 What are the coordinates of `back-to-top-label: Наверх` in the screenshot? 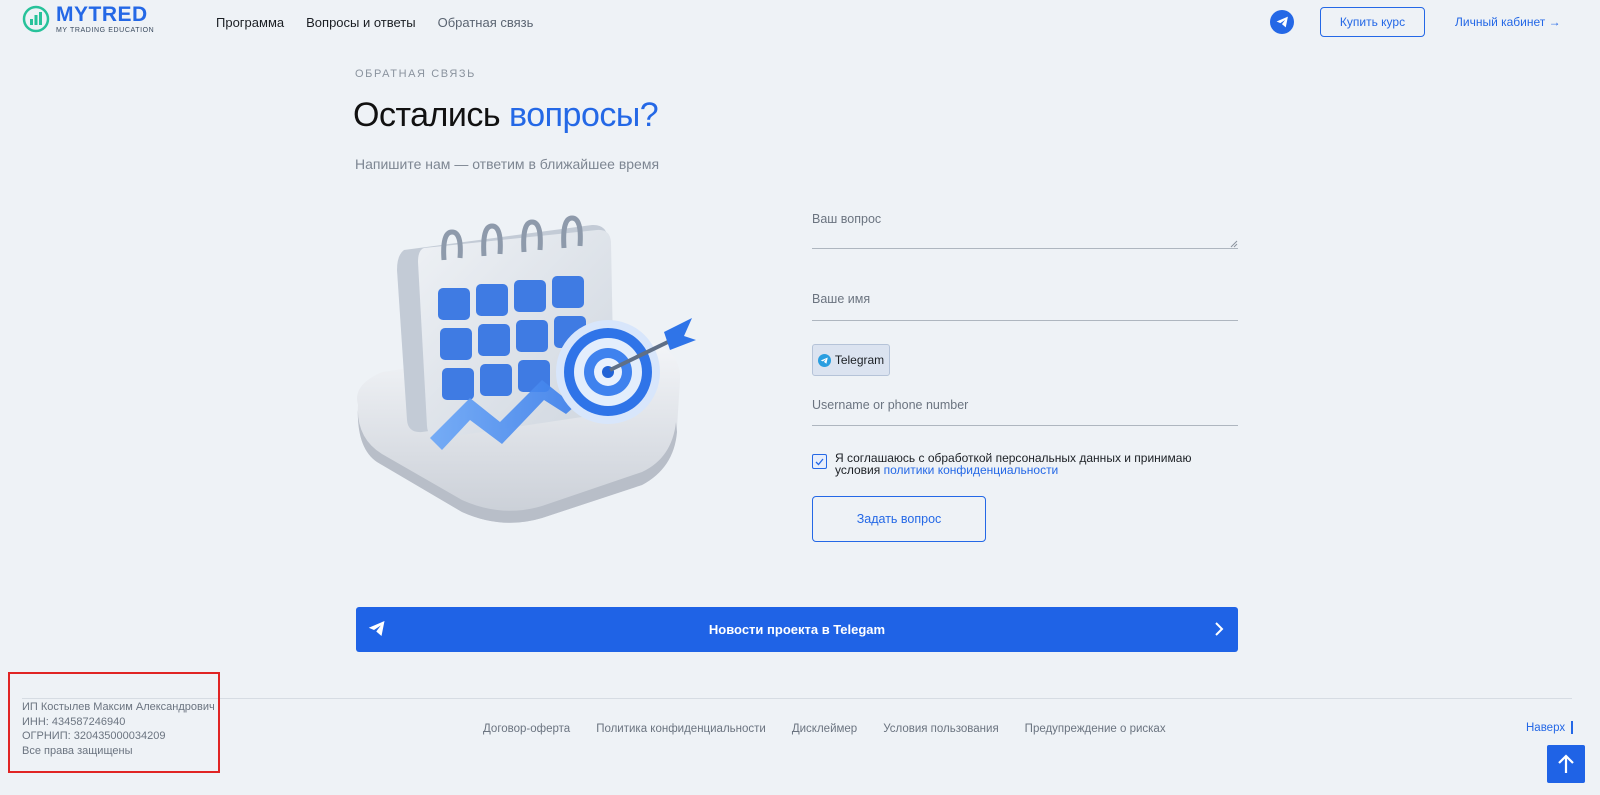 It's located at (1546, 727).